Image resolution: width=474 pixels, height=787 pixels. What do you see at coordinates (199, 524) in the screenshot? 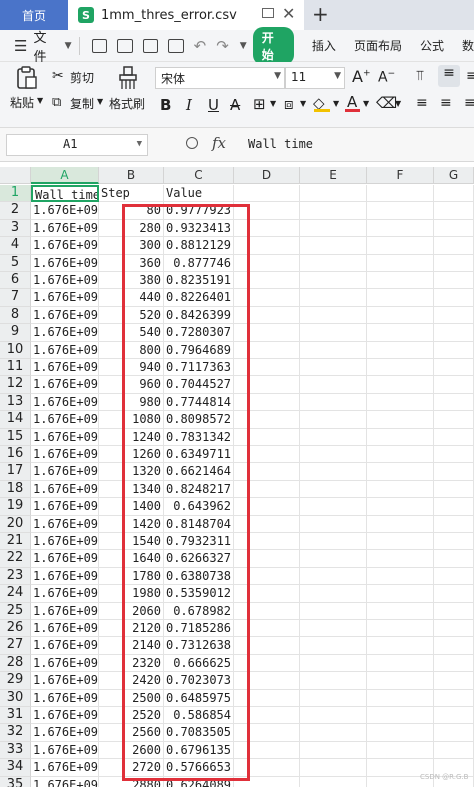
I see `cell-c: 0.8148704` at bounding box center [199, 524].